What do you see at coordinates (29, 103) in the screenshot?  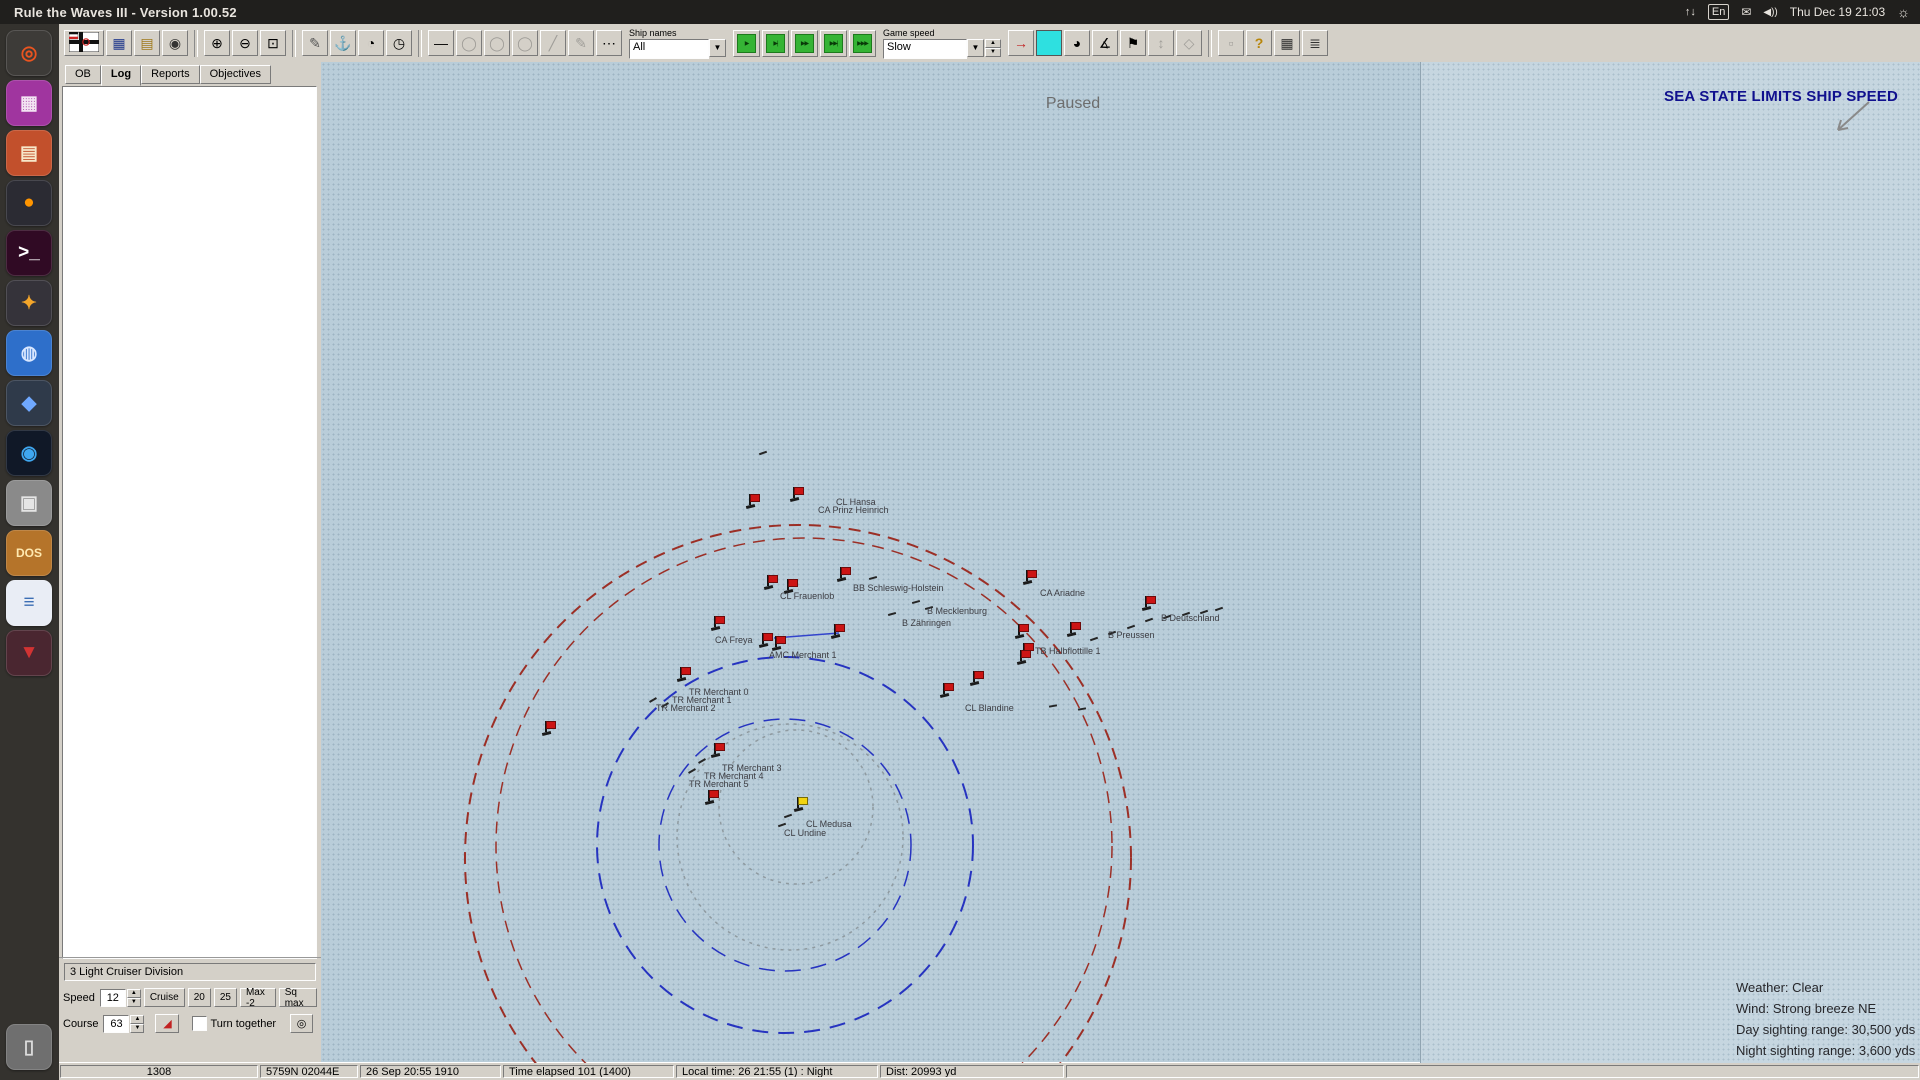 I see `app-purple-icon: ▦` at bounding box center [29, 103].